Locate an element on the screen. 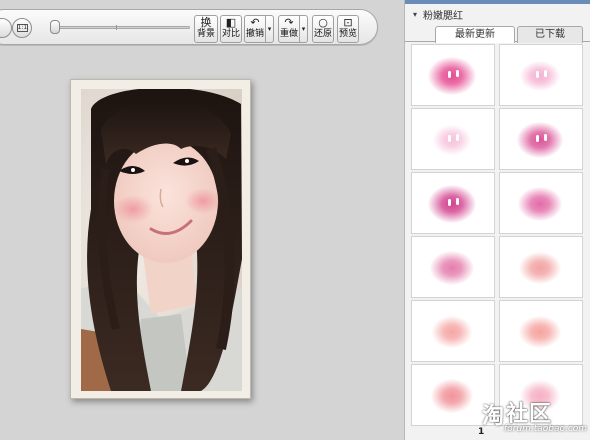  swap-background-button: 换 背景 is located at coordinates (206, 29).